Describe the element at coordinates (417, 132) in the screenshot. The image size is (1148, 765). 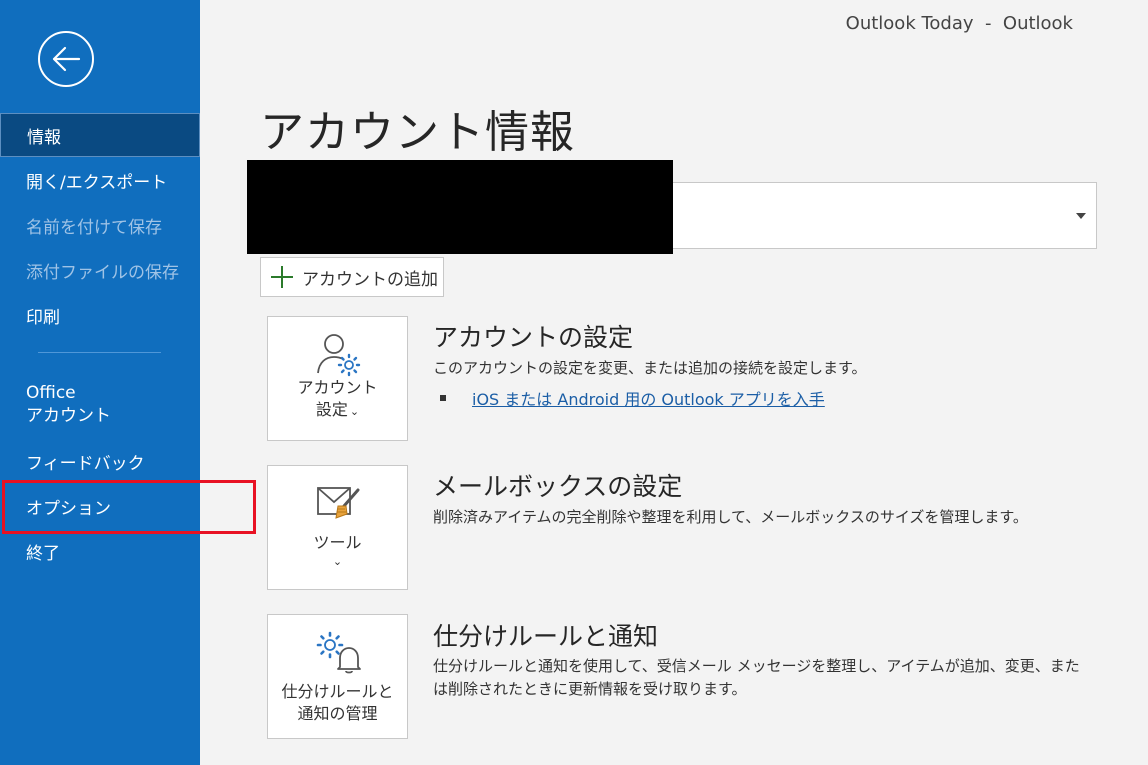
I see `page-title: アカウント情報` at that location.